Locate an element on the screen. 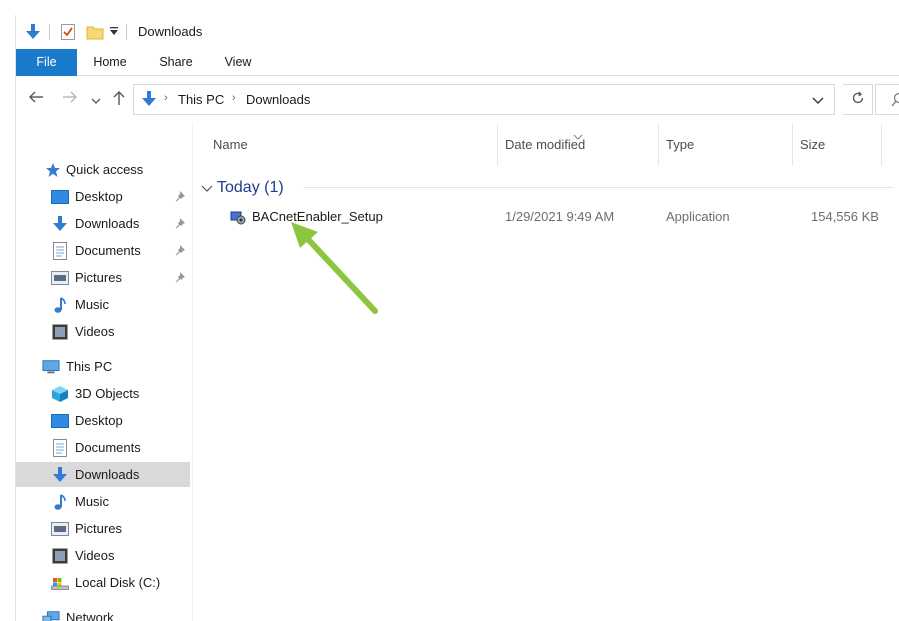  sidebar-item-desktop-pc: Desktop is located at coordinates (103, 420).